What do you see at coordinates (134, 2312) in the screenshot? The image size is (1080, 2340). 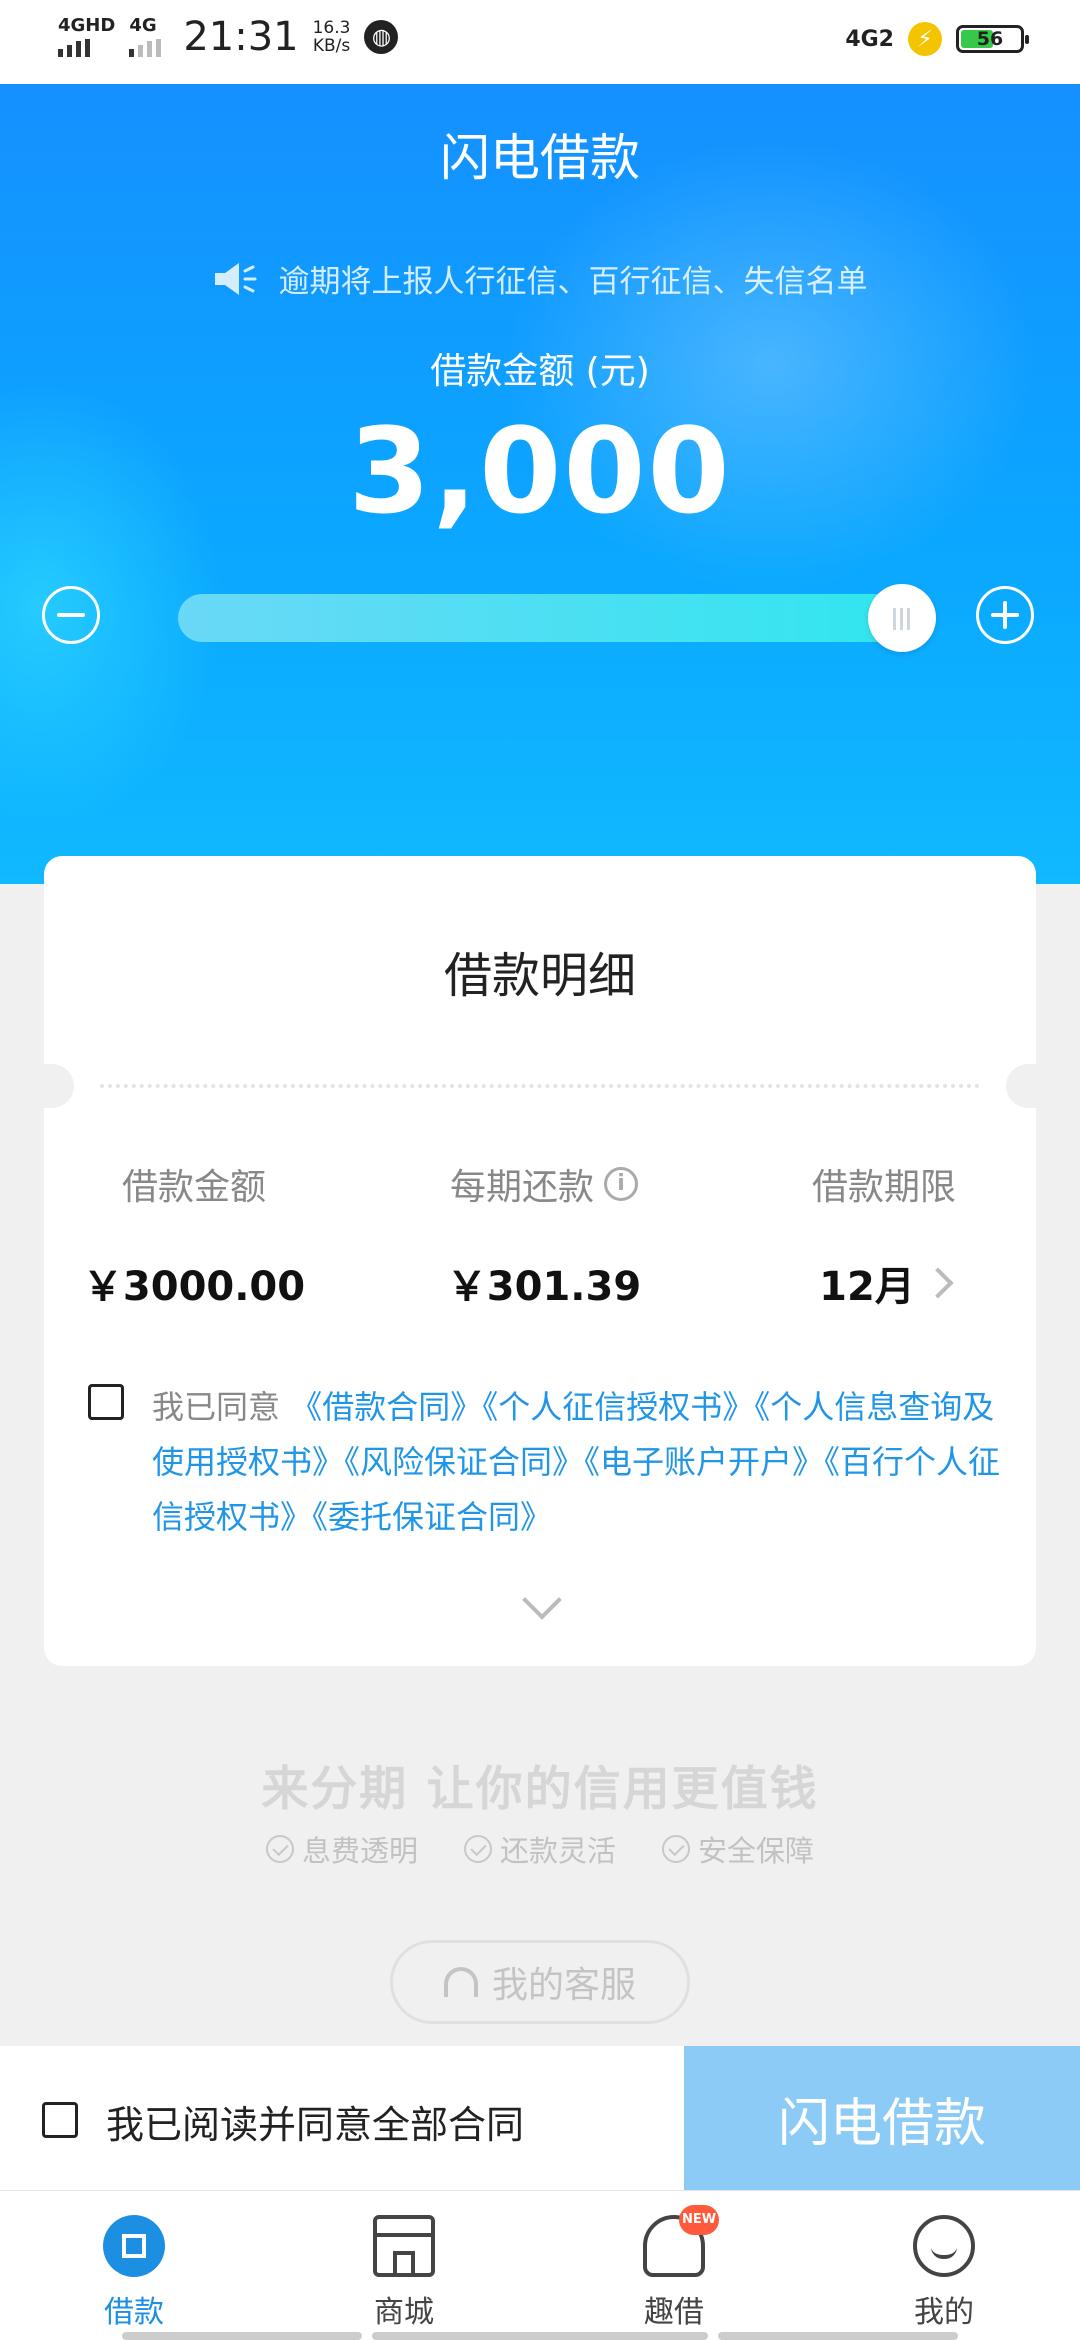 I see `tab-loan-label: 借款` at bounding box center [134, 2312].